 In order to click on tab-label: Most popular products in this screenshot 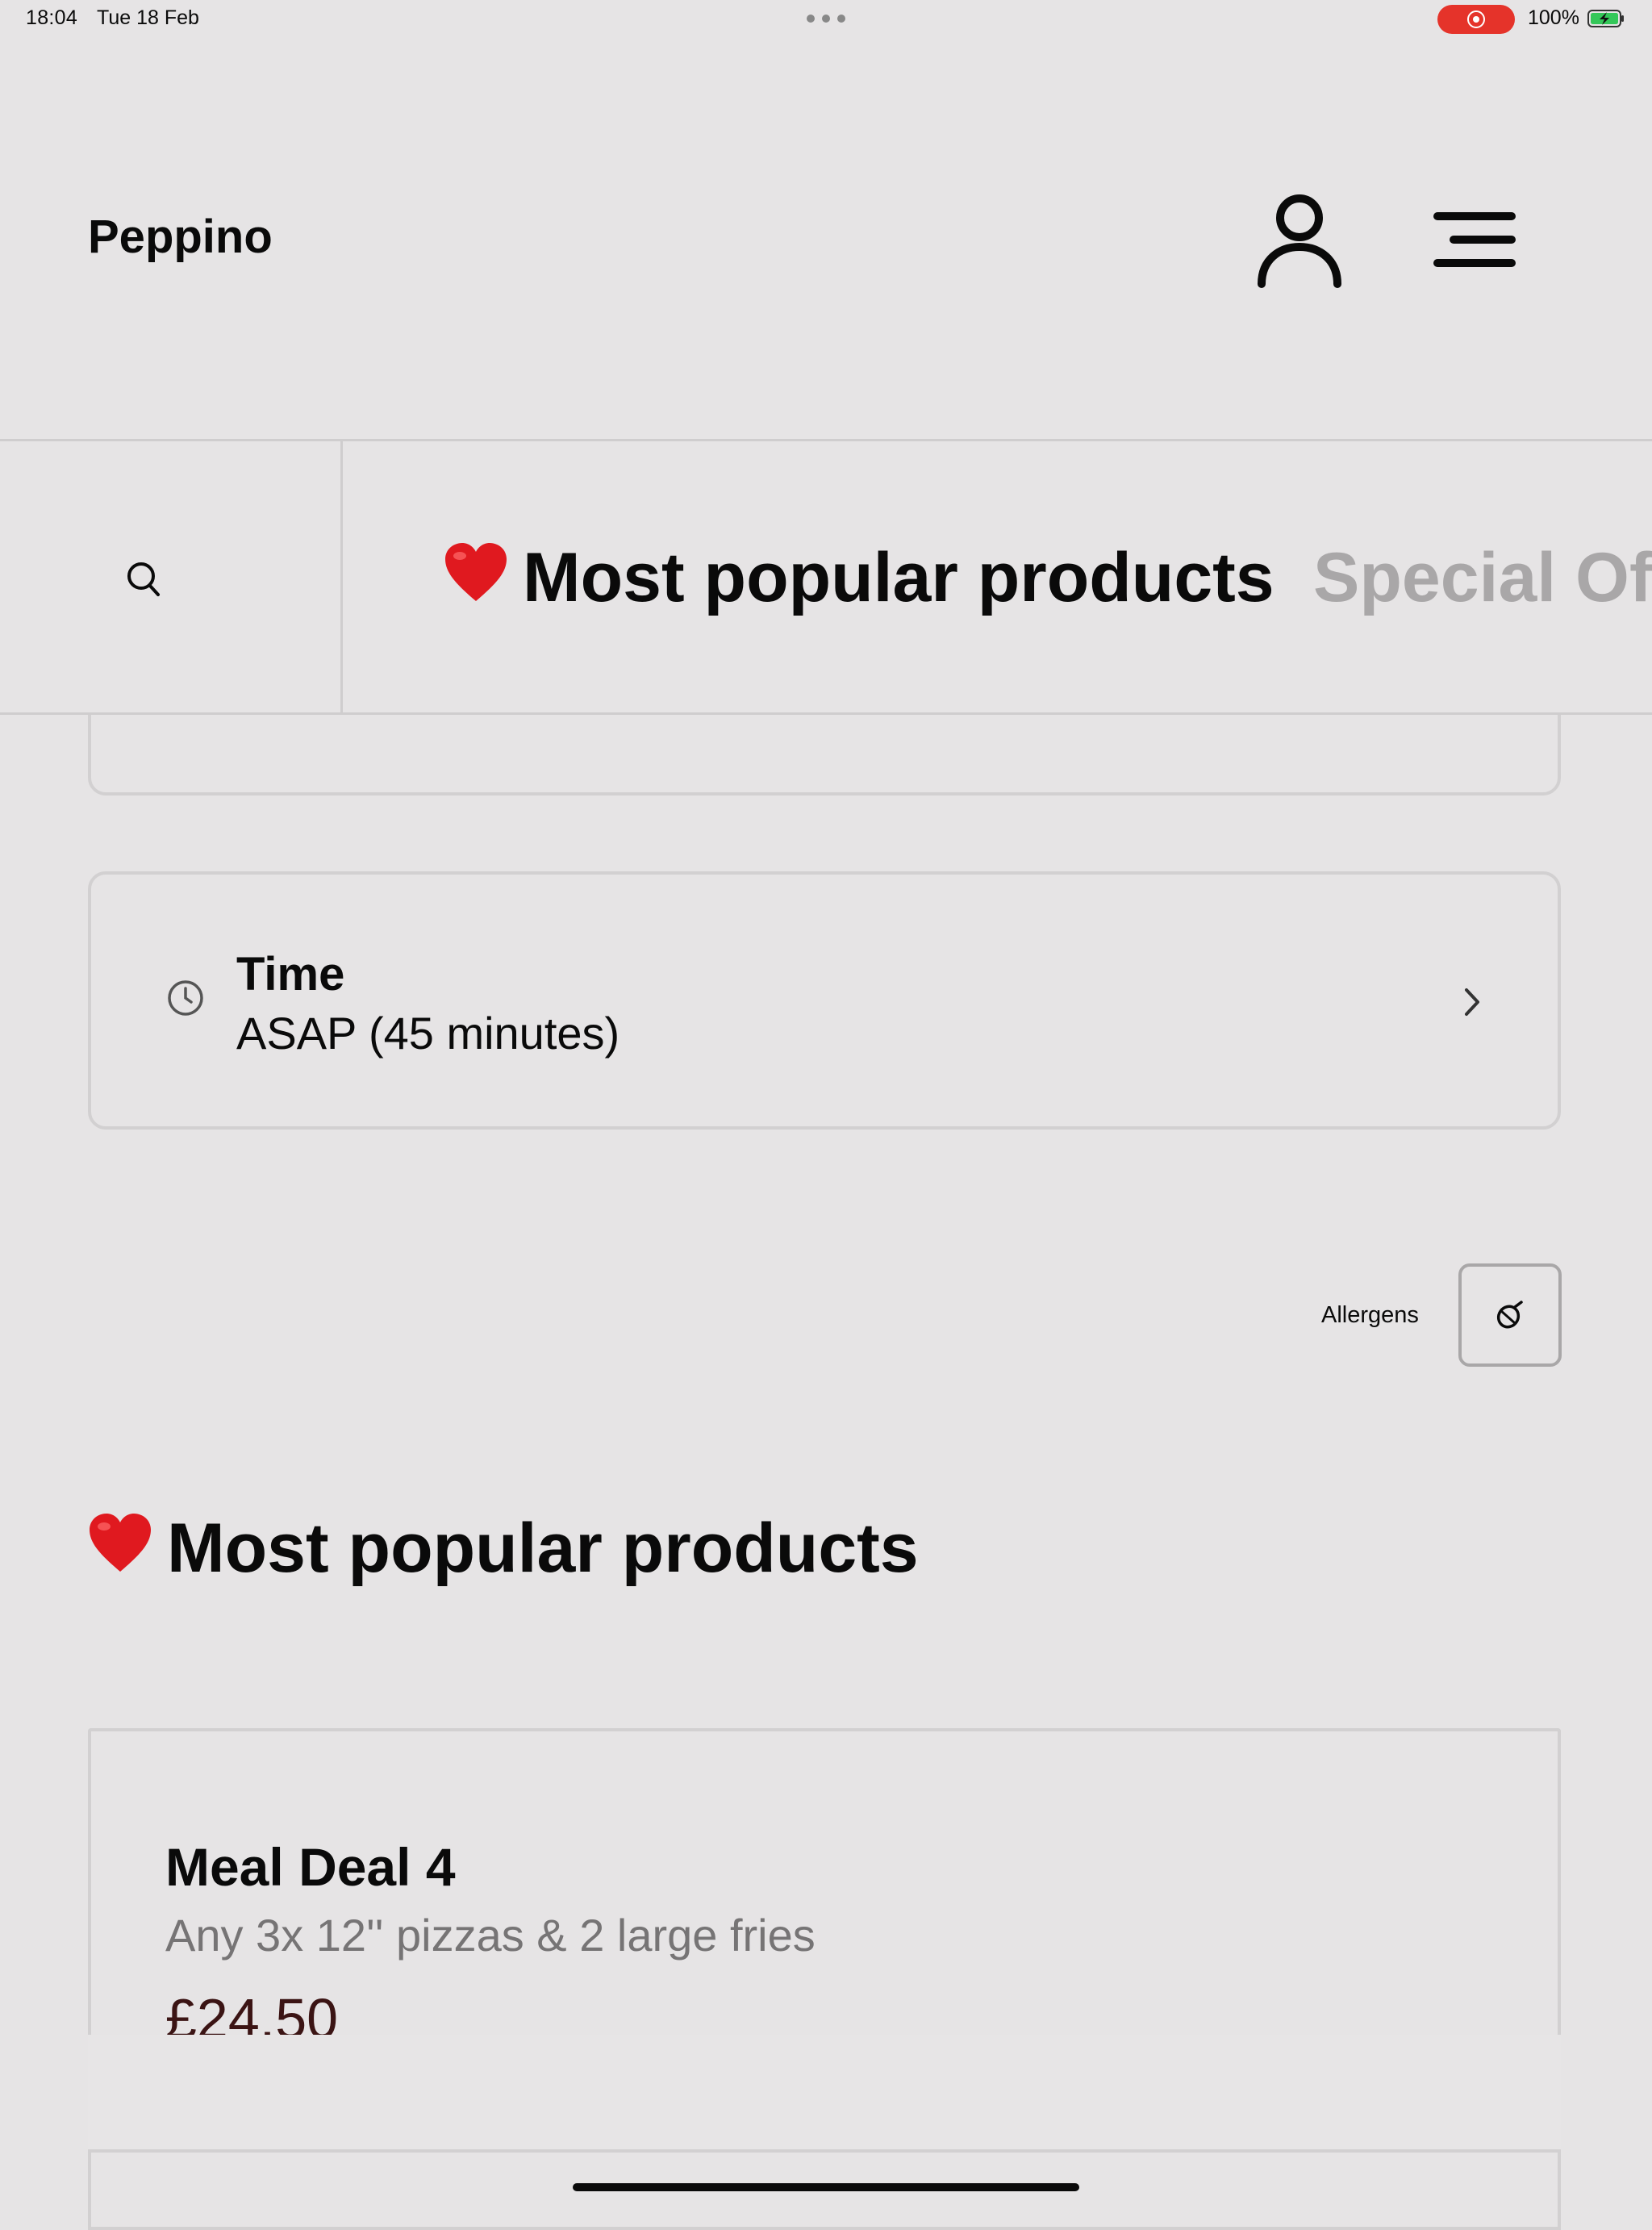, I will do `click(899, 577)`.